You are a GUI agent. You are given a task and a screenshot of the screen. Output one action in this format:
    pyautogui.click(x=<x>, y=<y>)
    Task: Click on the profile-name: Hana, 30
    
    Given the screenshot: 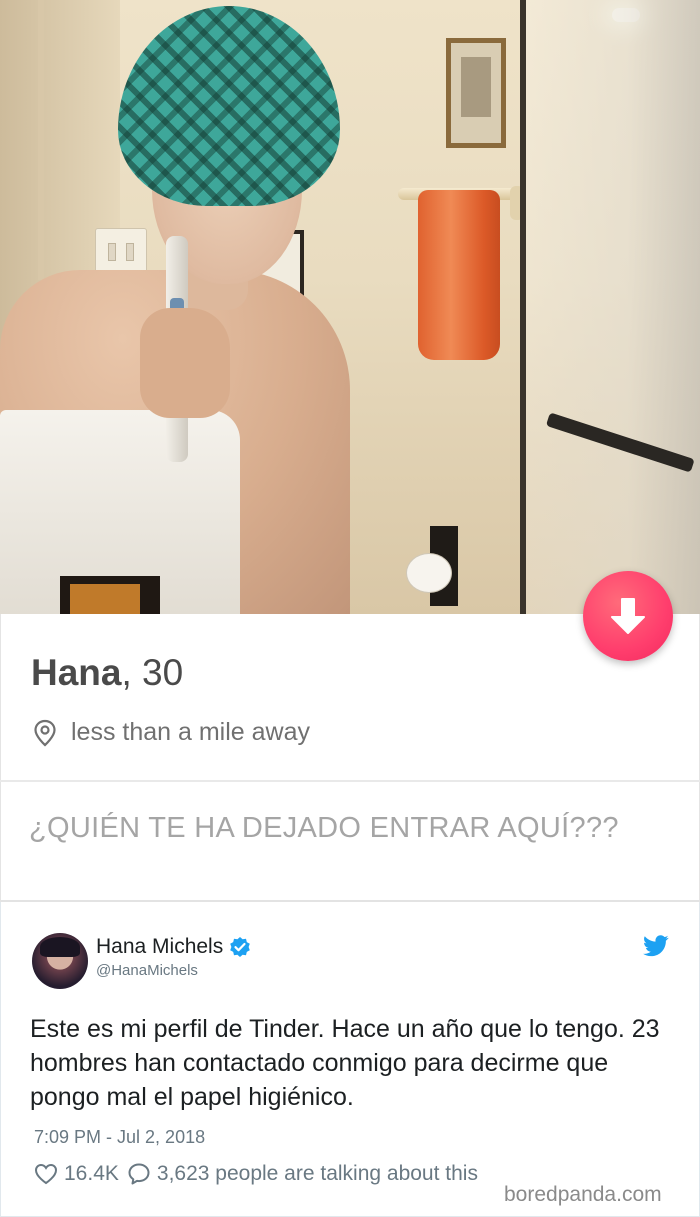 What is the action you would take?
    pyautogui.click(x=107, y=673)
    